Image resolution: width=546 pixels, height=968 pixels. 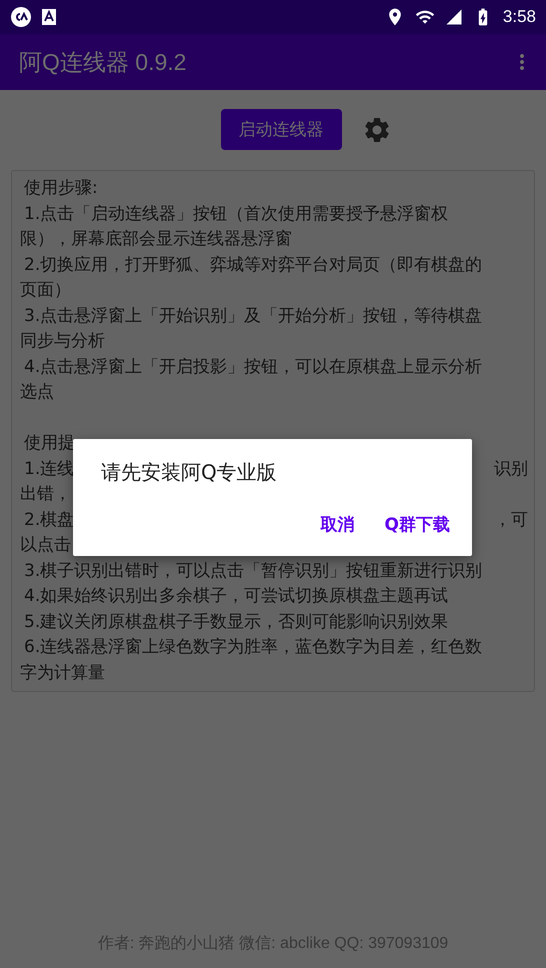 What do you see at coordinates (60, 188) in the screenshot?
I see `instruction-text: 使用步骤:` at bounding box center [60, 188].